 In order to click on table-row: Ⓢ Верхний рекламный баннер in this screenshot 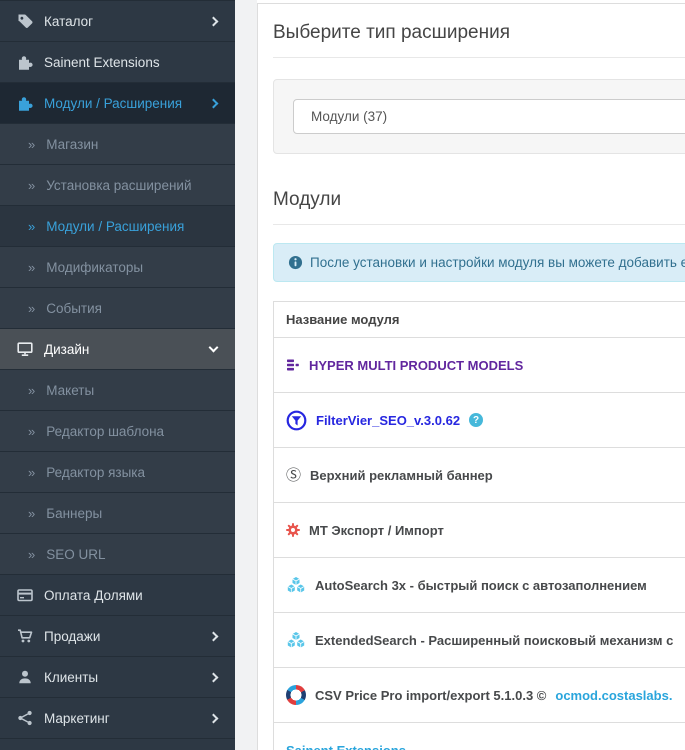, I will do `click(479, 475)`.